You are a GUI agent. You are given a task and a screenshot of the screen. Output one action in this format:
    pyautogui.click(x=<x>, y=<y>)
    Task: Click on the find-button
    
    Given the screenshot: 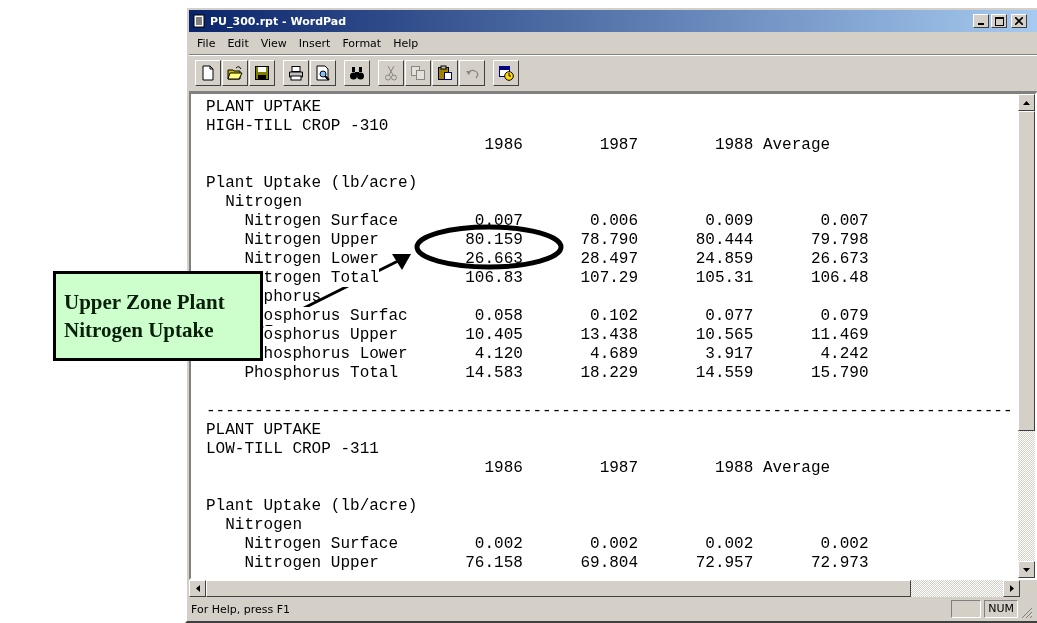 What is the action you would take?
    pyautogui.click(x=357, y=73)
    